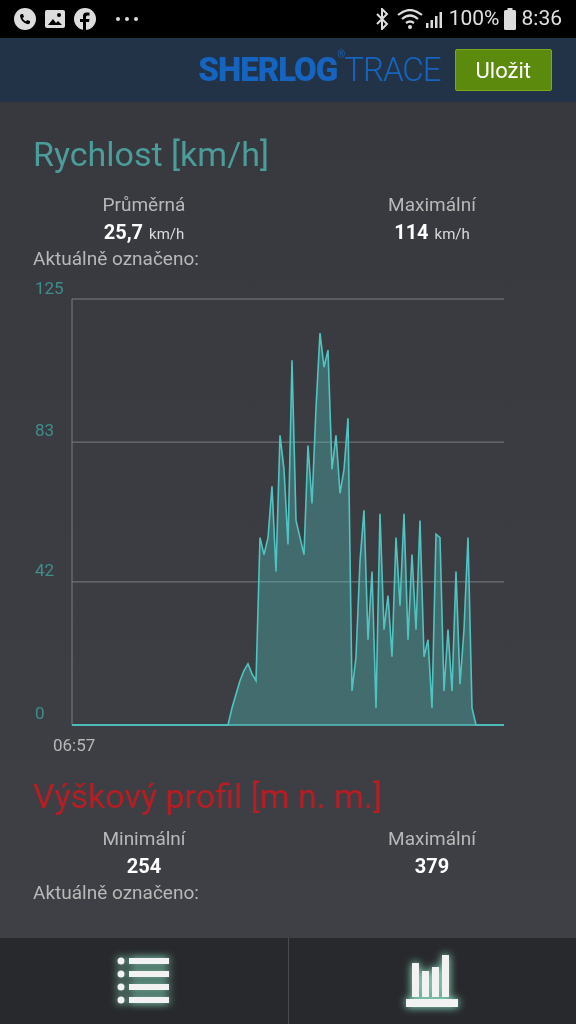  I want to click on battery-icon, so click(509, 19).